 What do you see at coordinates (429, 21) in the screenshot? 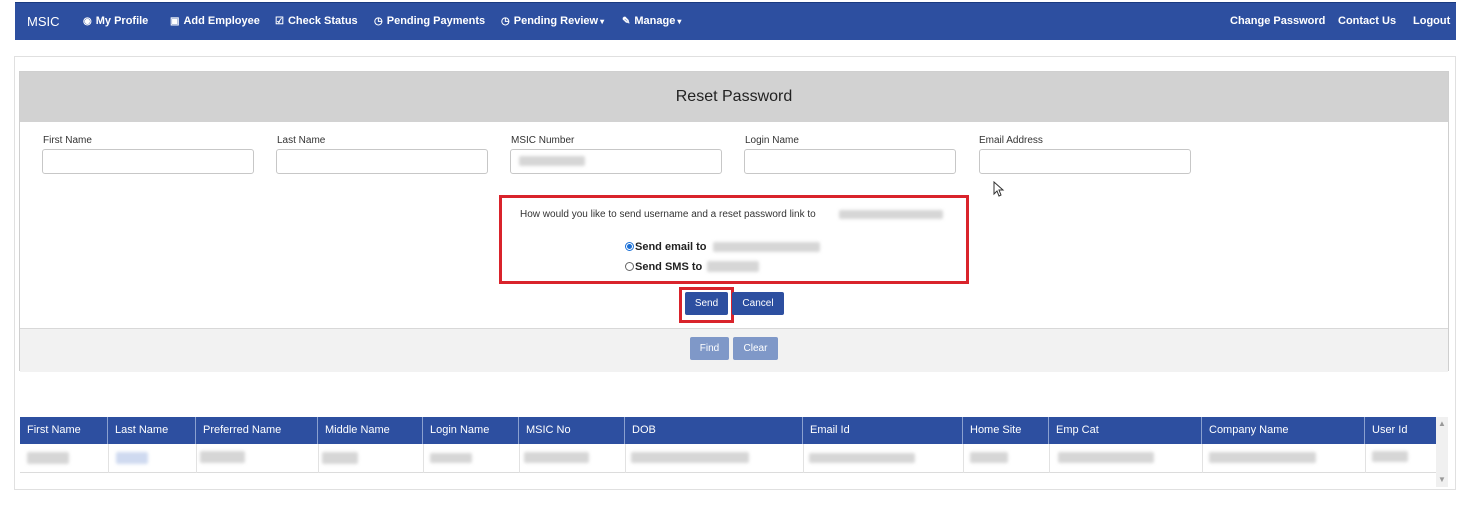
I see `nav-pending-payments: ◷ Pending Payments` at bounding box center [429, 21].